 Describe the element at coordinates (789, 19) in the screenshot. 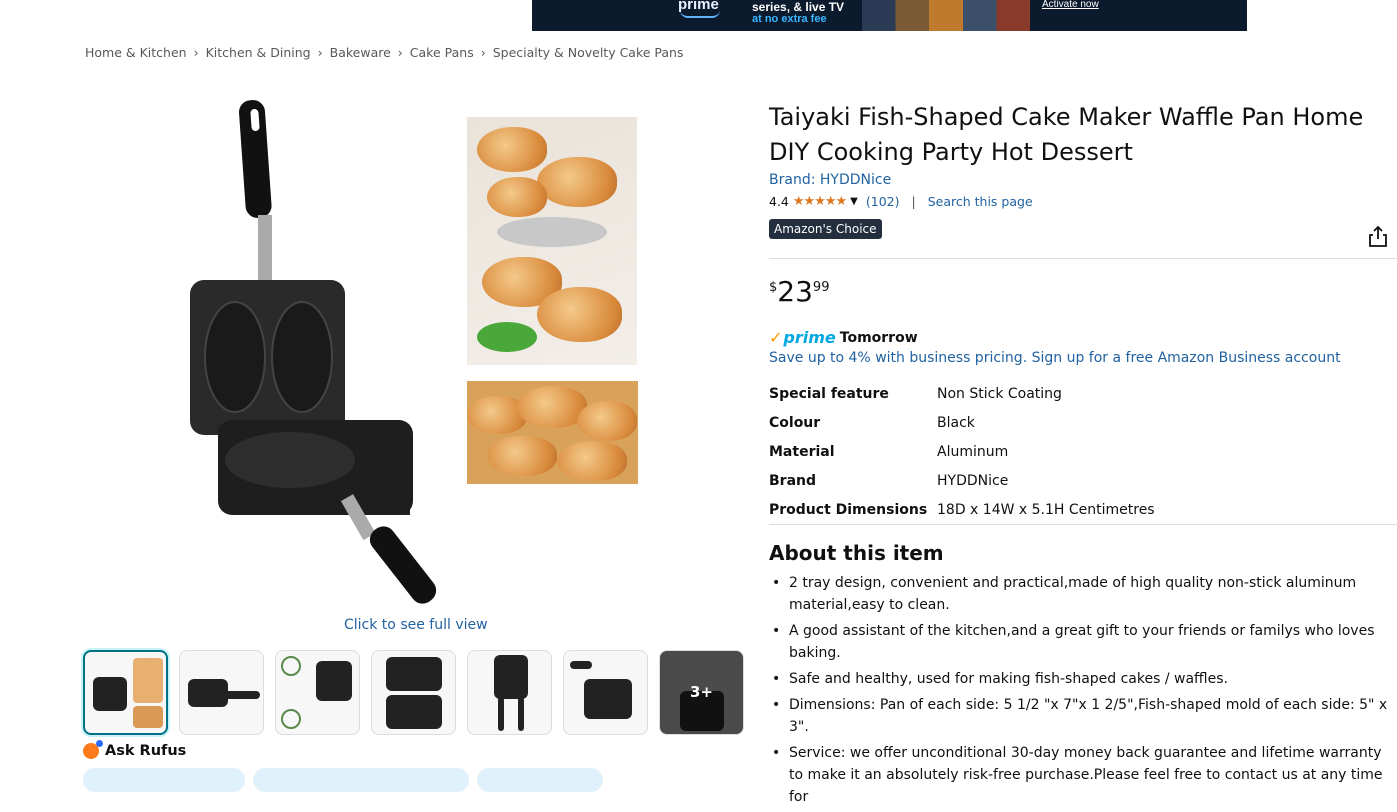

I see `banner-line-2: at no extra fee` at that location.